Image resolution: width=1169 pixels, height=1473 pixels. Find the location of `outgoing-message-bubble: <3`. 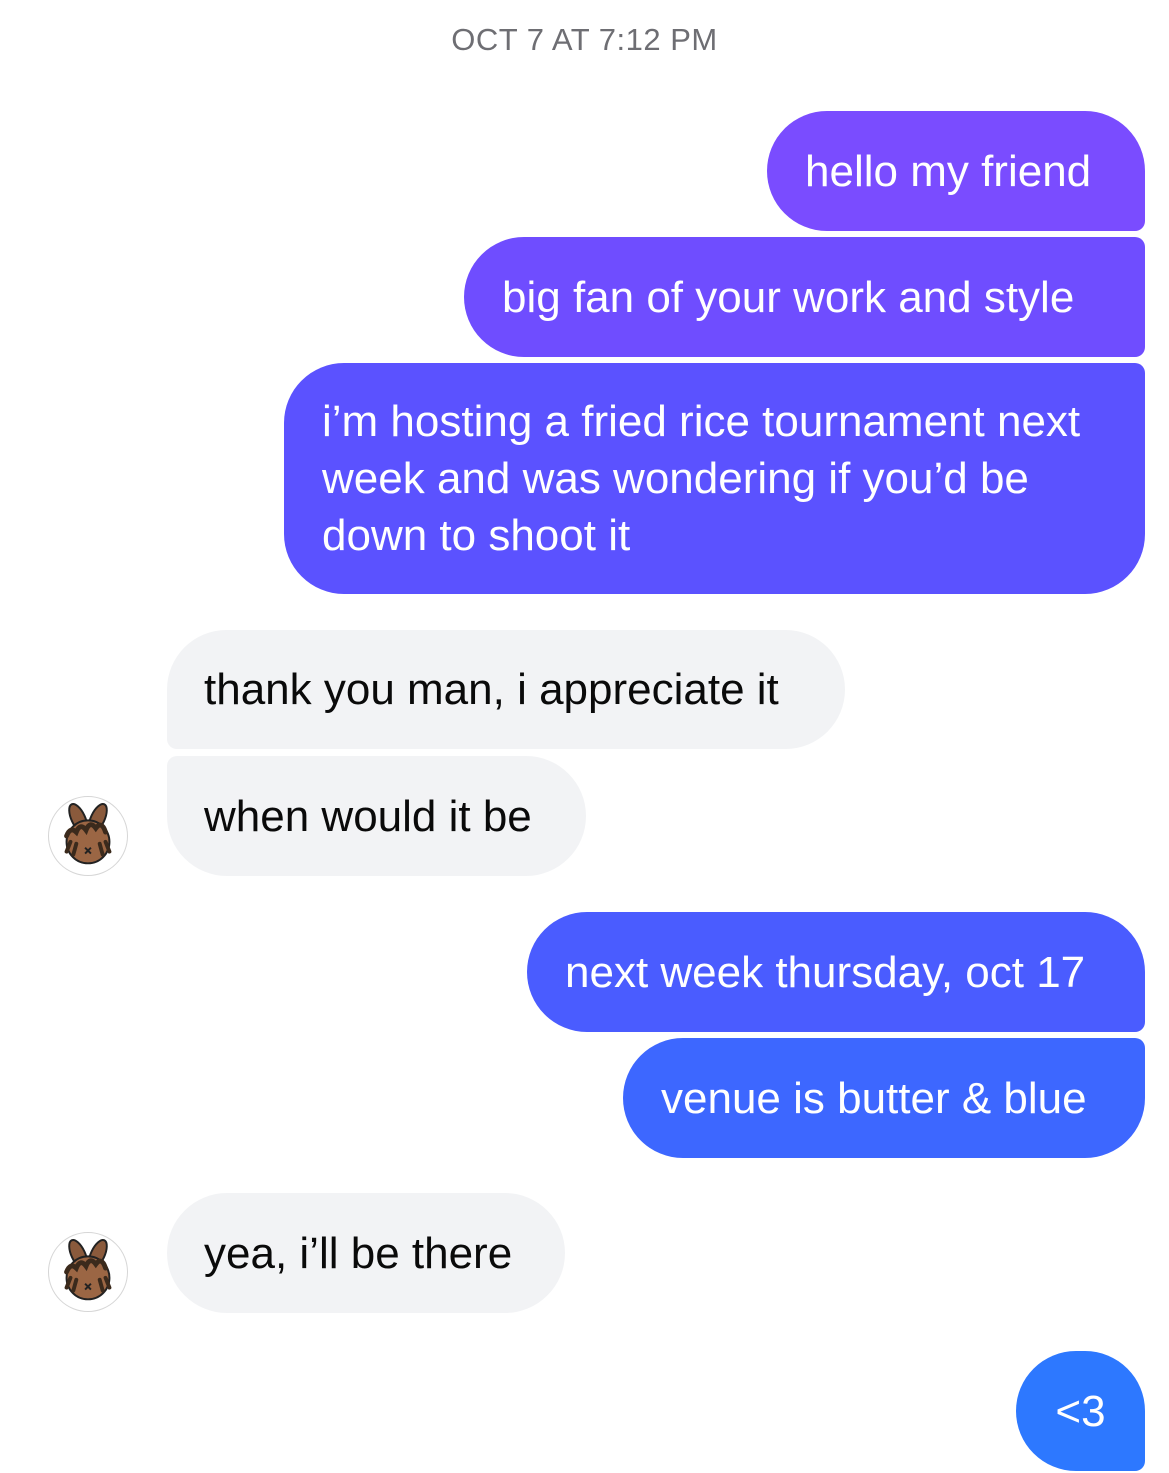

outgoing-message-bubble: <3 is located at coordinates (1080, 1411).